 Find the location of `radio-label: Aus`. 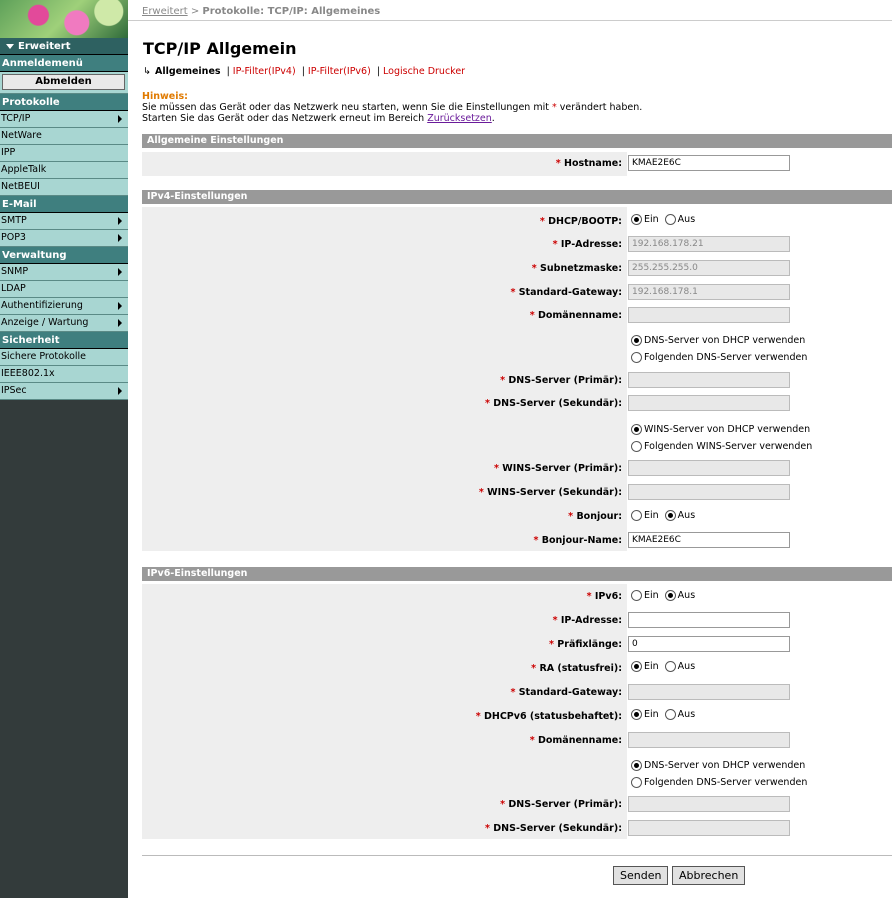

radio-label: Aus is located at coordinates (686, 595).